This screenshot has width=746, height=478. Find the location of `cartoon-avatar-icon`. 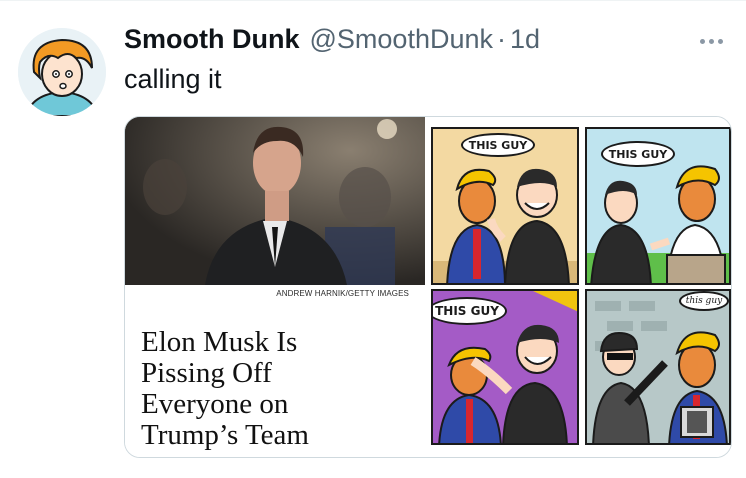

cartoon-avatar-icon is located at coordinates (62, 72).